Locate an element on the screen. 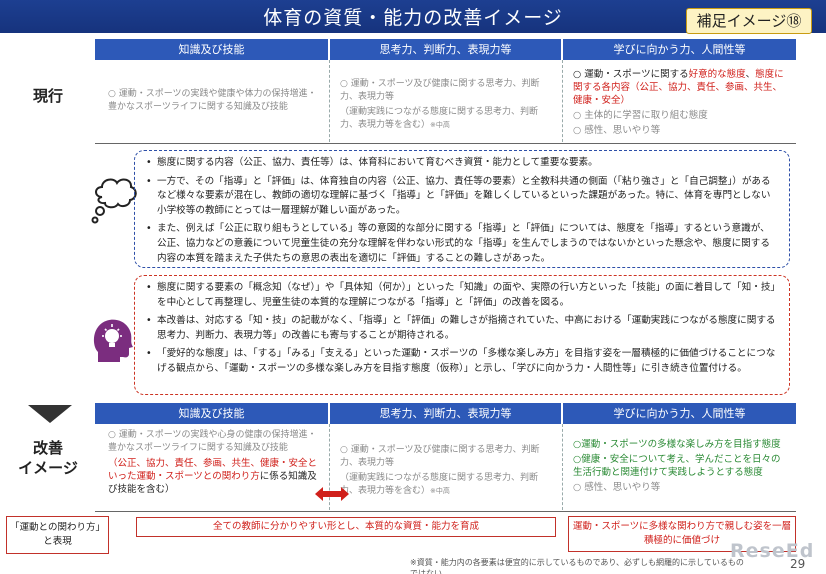 The height and width of the screenshot is (574, 826). current-attitude-b: ○ 主体的に学習に取り組む態度 is located at coordinates (640, 115).